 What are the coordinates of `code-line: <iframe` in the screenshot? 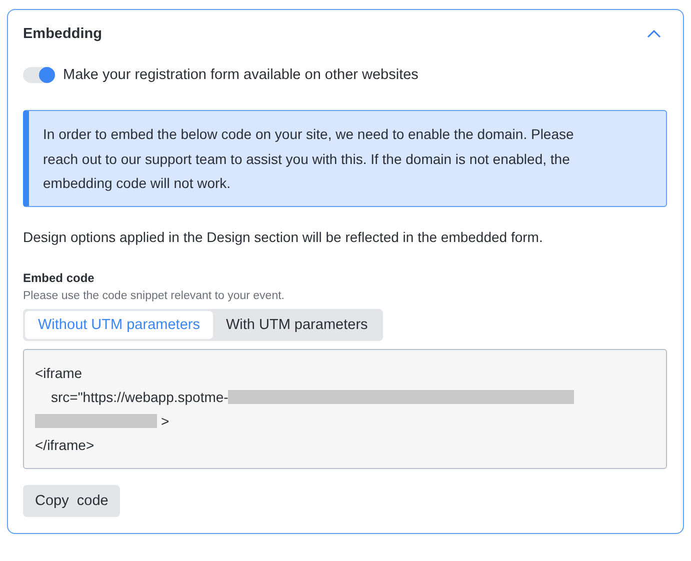 It's located at (58, 373).